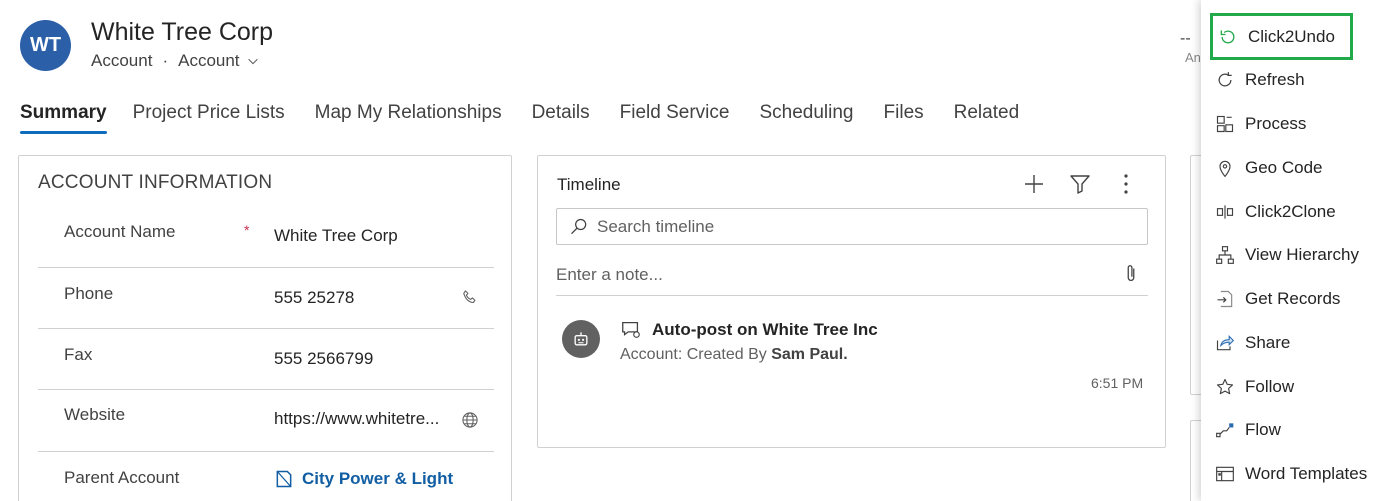  What do you see at coordinates (1225, 169) in the screenshot?
I see `location-pin-icon` at bounding box center [1225, 169].